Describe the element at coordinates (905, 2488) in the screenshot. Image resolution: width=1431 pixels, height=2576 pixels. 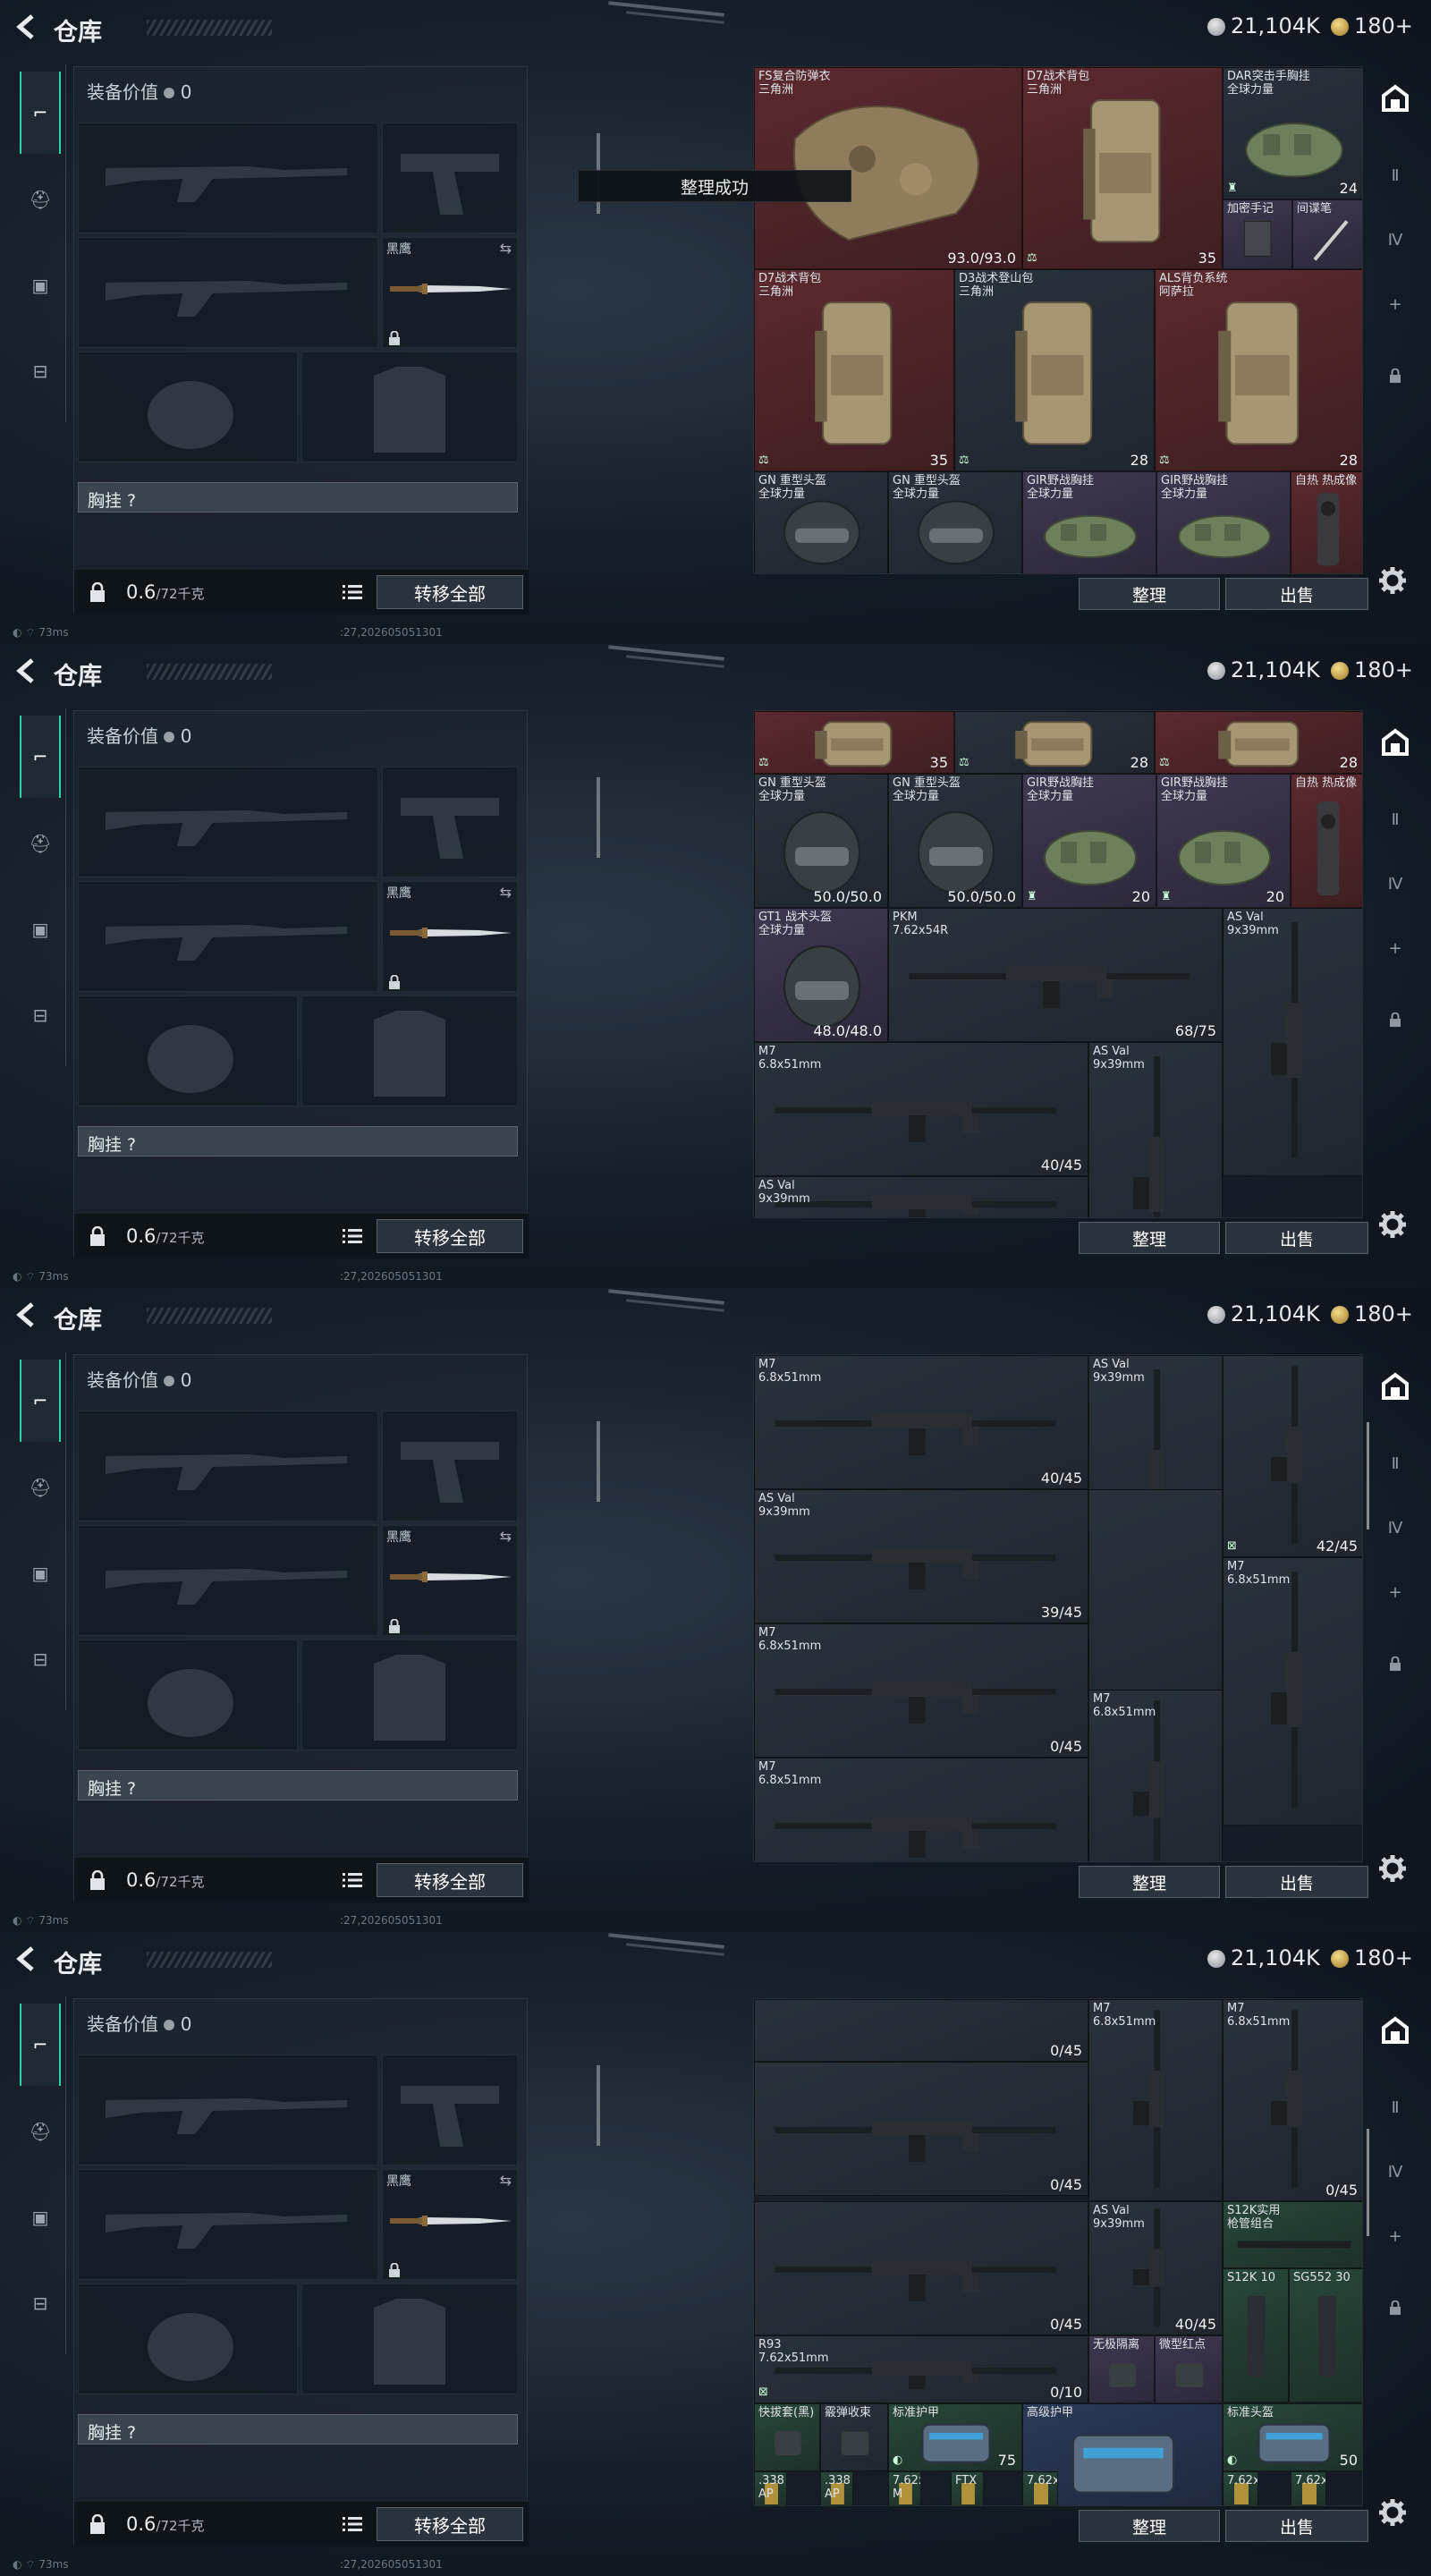
I see `stash-item: 7.62x51M` at that location.